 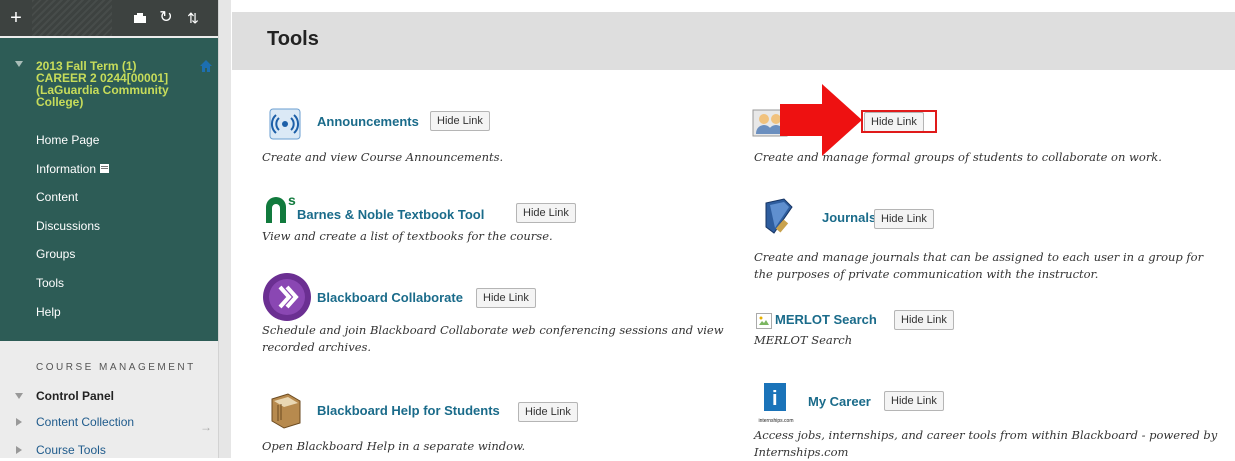 What do you see at coordinates (68, 226) in the screenshot?
I see `sidebar-item-discussions: Discussions` at bounding box center [68, 226].